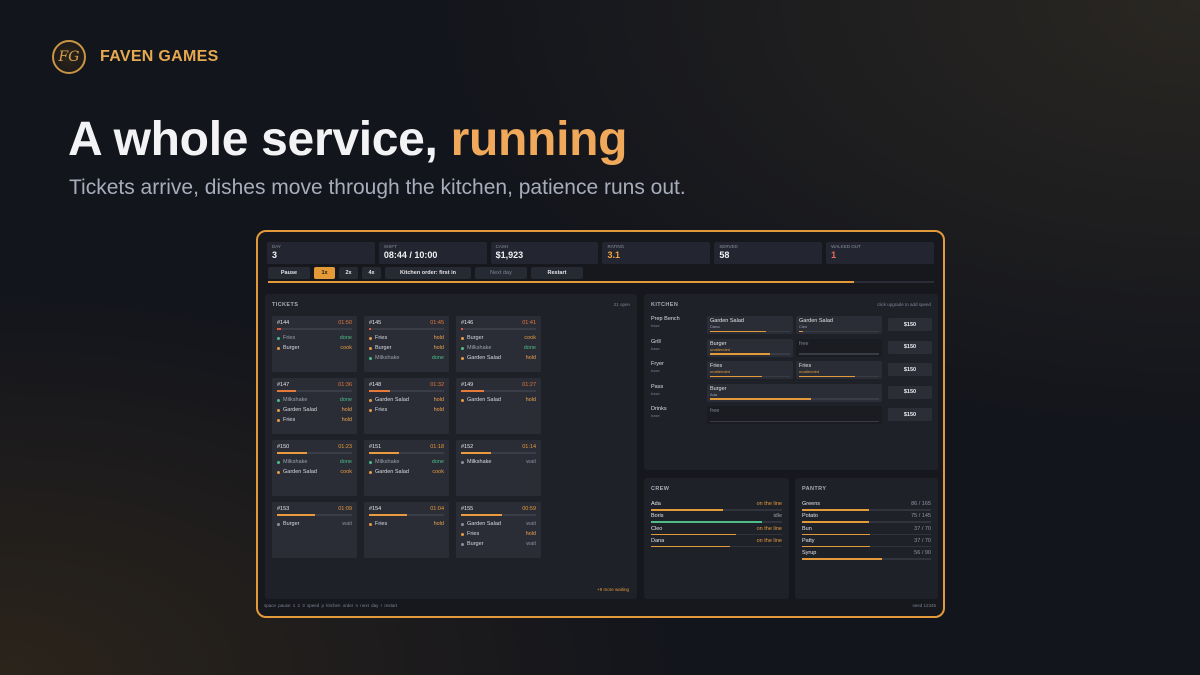 The width and height of the screenshot is (1200, 675). Describe the element at coordinates (371, 273) in the screenshot. I see `speed-4x-button: 4x` at that location.